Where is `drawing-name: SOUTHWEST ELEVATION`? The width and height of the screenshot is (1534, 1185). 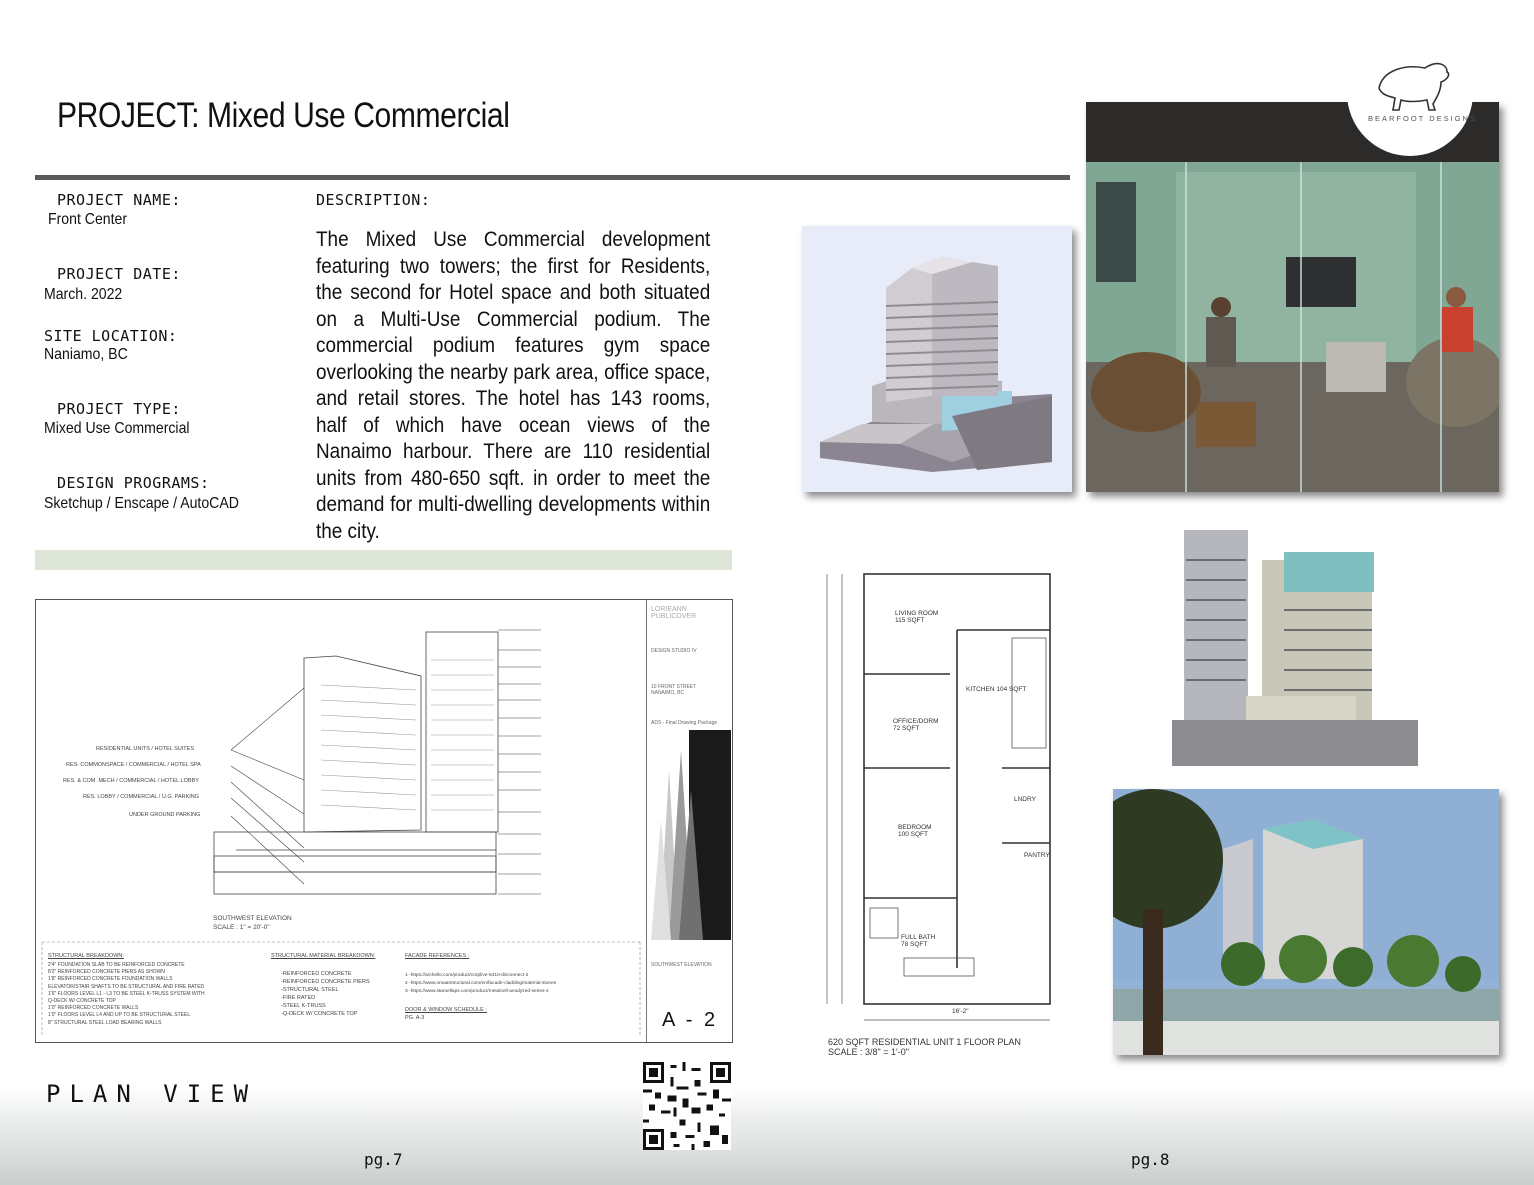 drawing-name: SOUTHWEST ELEVATION is located at coordinates (681, 965).